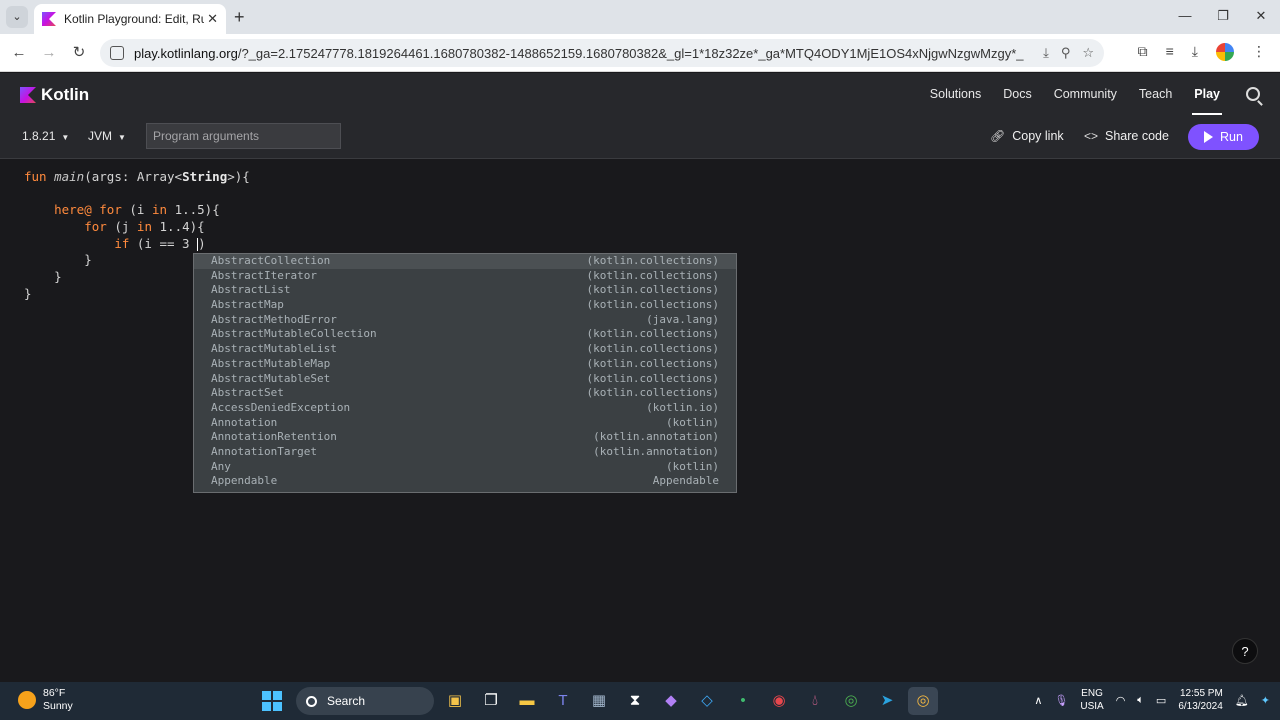 This screenshot has height=720, width=1280. I want to click on reading-list-icon: ≡, so click(1170, 52).